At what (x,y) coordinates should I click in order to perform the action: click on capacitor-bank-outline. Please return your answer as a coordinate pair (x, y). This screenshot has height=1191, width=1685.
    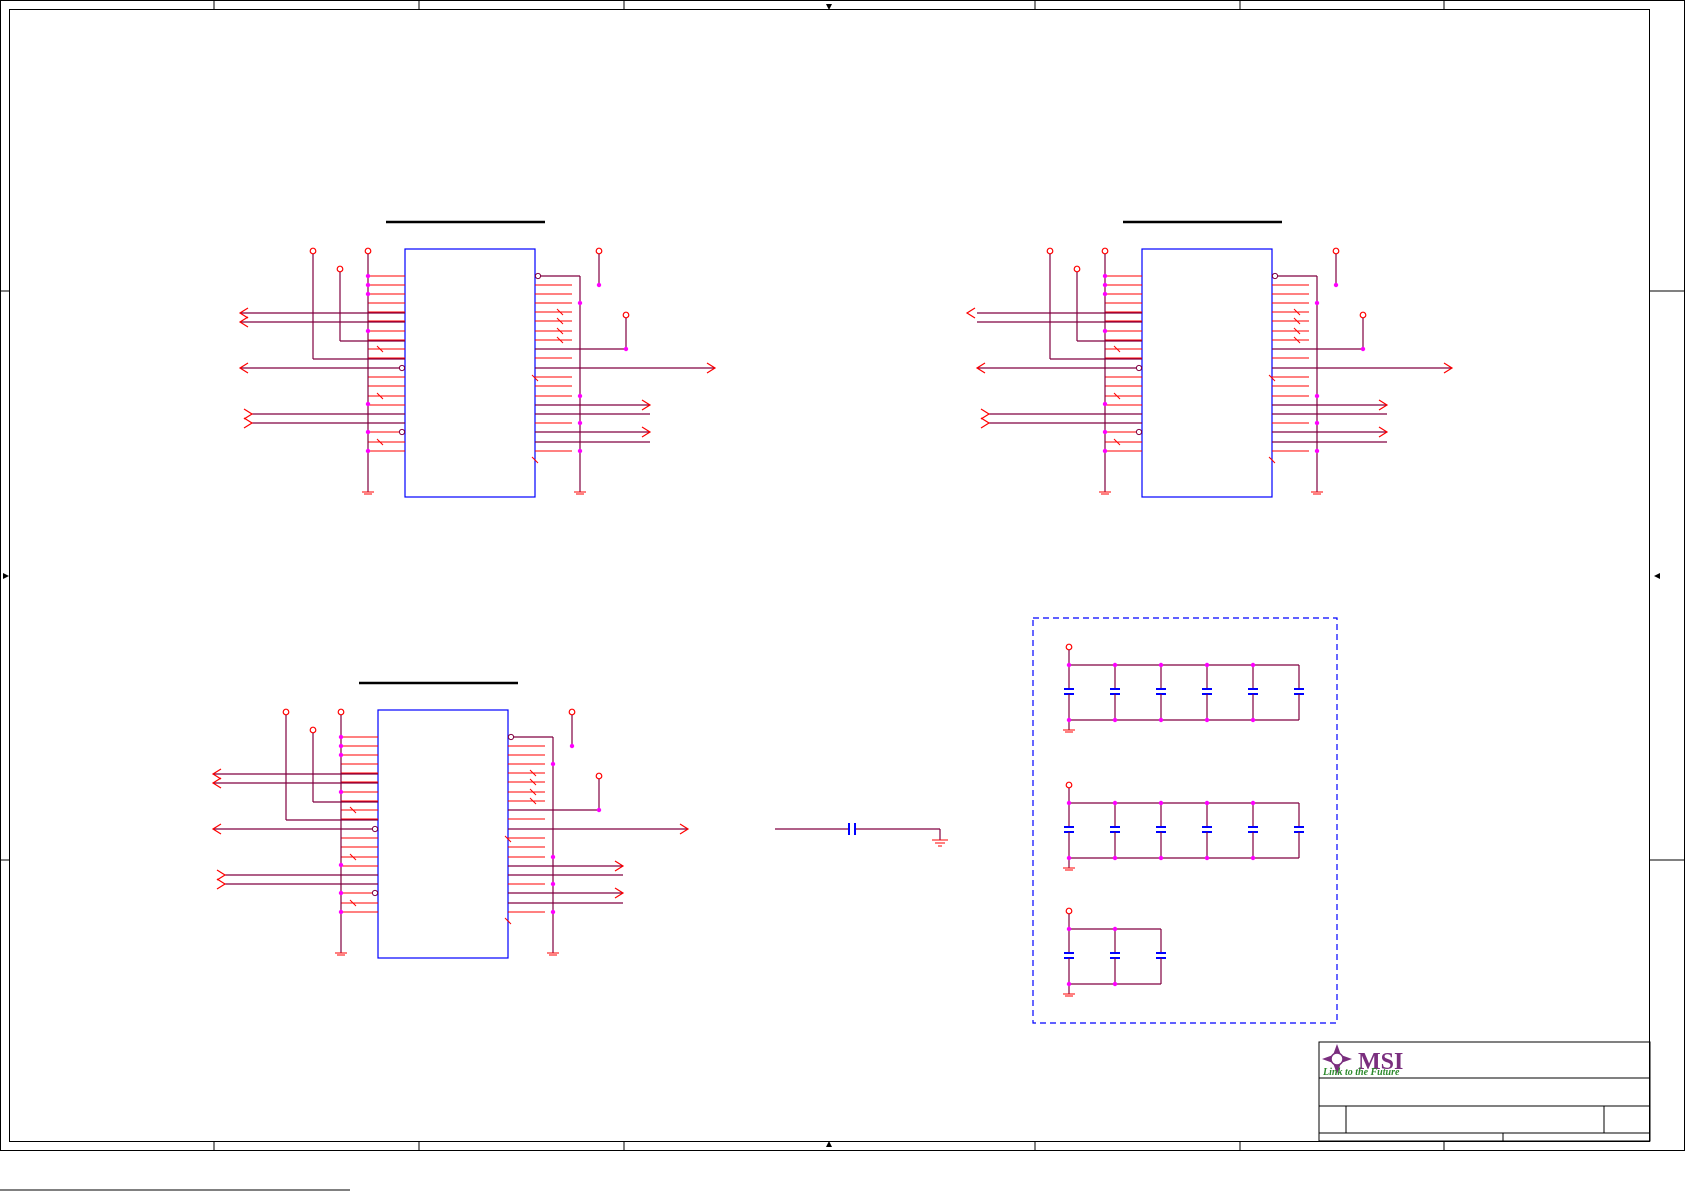
    Looking at the image, I should click on (1185, 820).